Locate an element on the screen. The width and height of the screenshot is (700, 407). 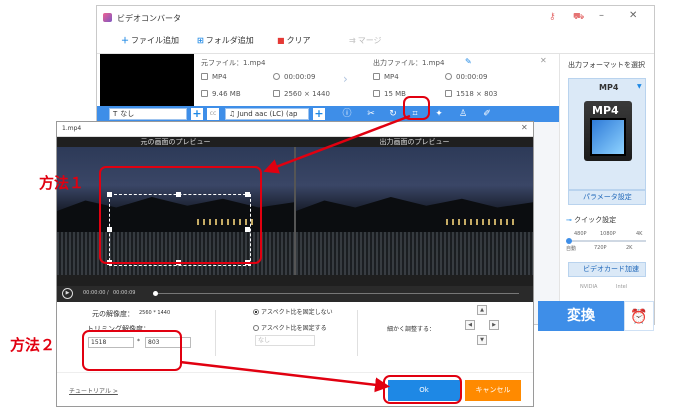
output-format-value: MP4 is located at coordinates (391, 77).